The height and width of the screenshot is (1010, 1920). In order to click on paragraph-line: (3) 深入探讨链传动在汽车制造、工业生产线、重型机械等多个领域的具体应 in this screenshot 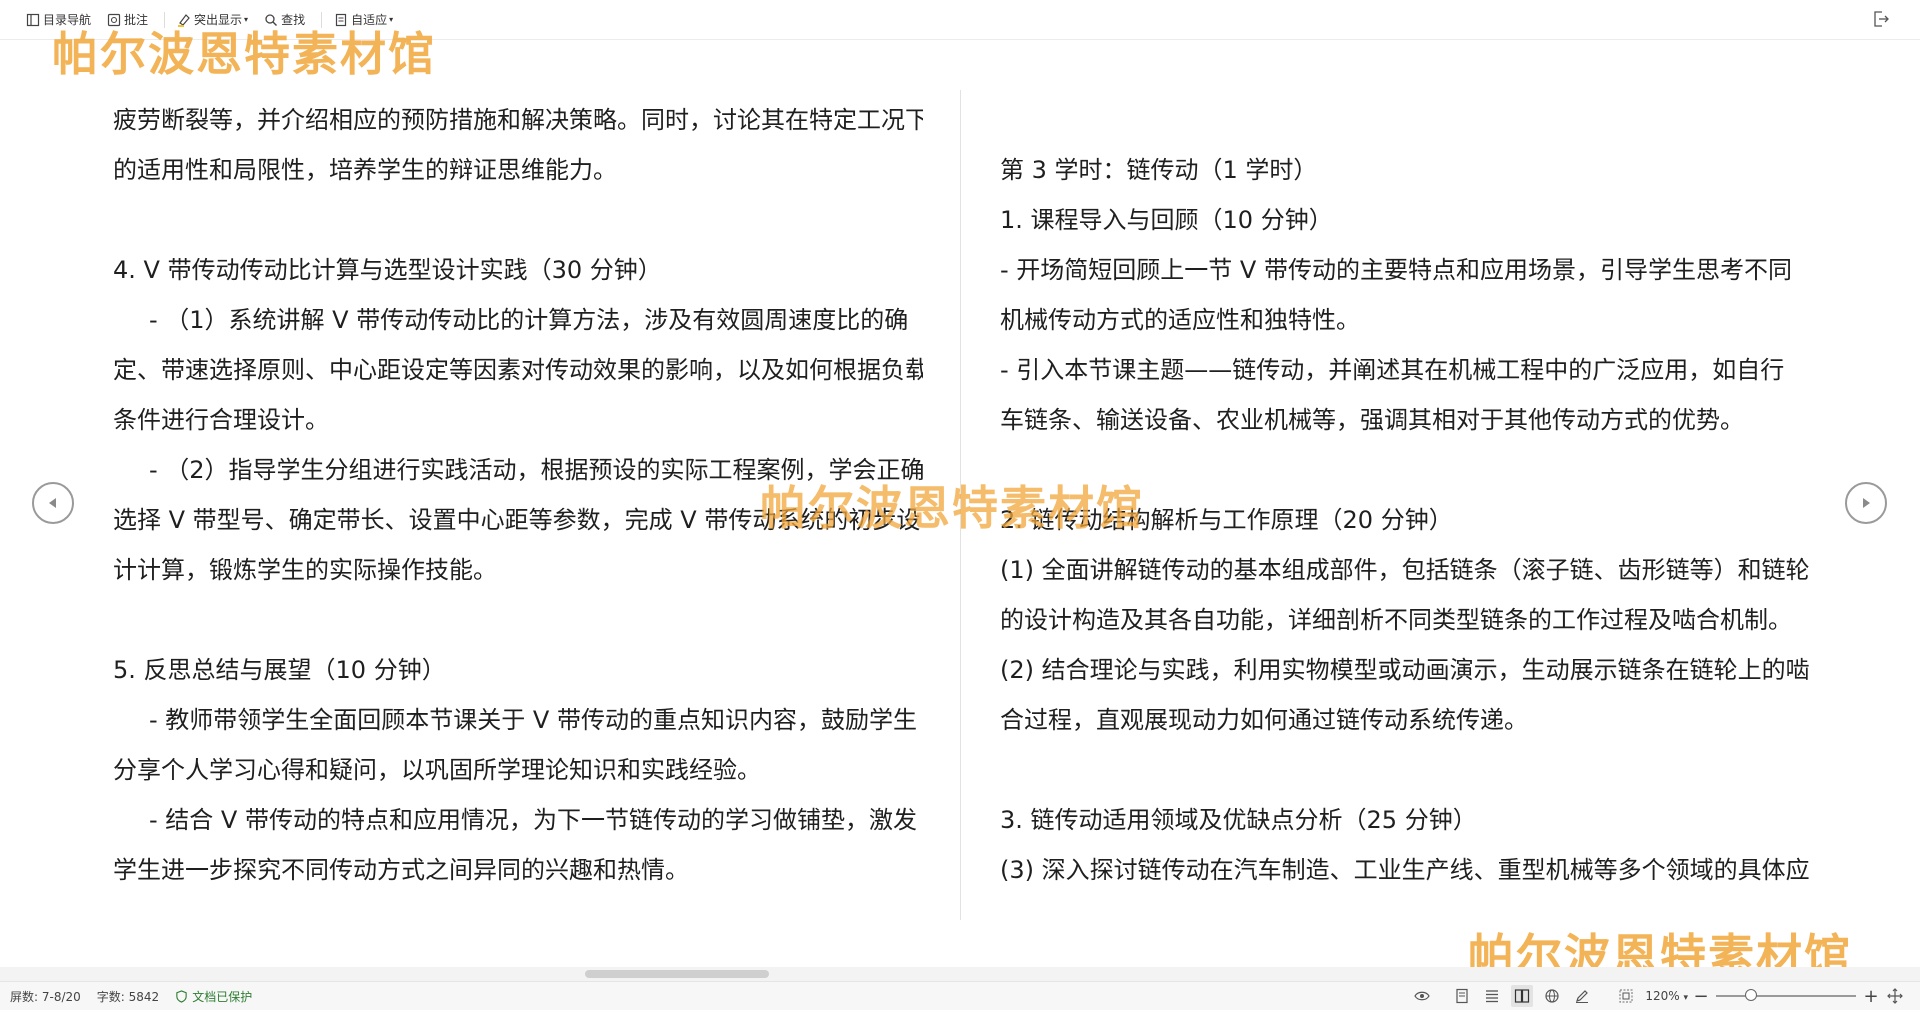, I will do `click(1405, 870)`.